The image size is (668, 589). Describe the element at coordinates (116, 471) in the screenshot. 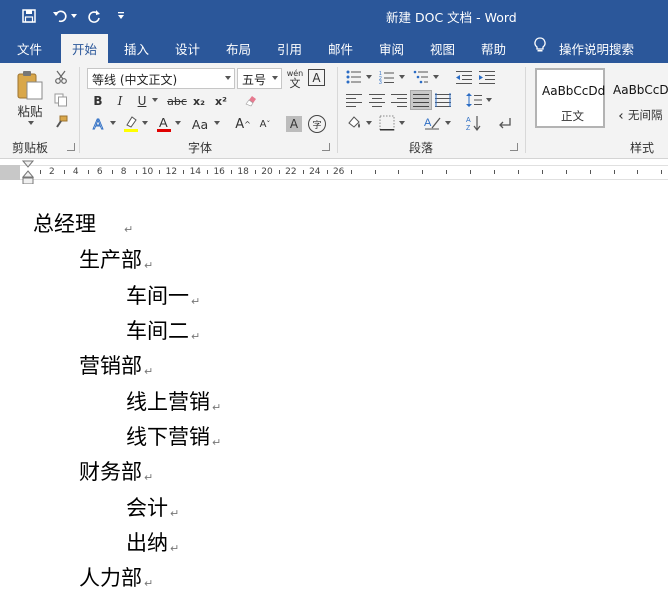

I see `org-line: 财务部 ↵` at that location.